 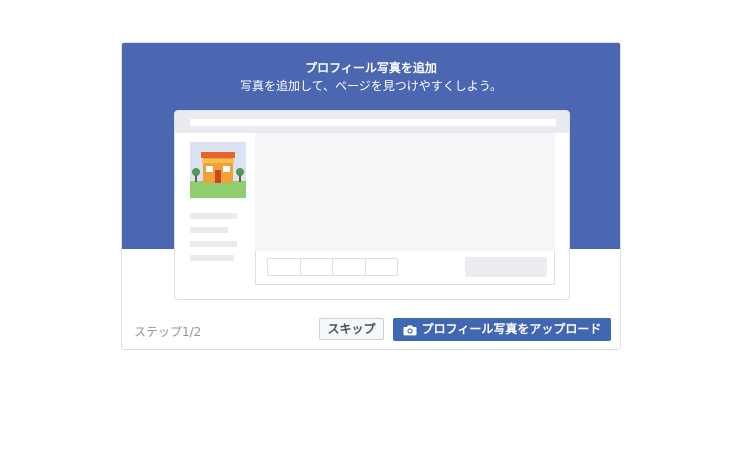 What do you see at coordinates (218, 170) in the screenshot?
I see `storefront-illustration-icon` at bounding box center [218, 170].